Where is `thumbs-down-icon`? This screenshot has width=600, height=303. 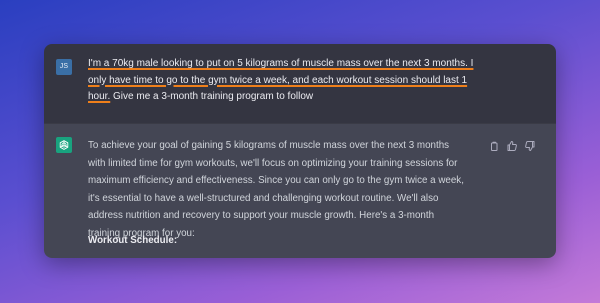
thumbs-down-icon is located at coordinates (530, 145).